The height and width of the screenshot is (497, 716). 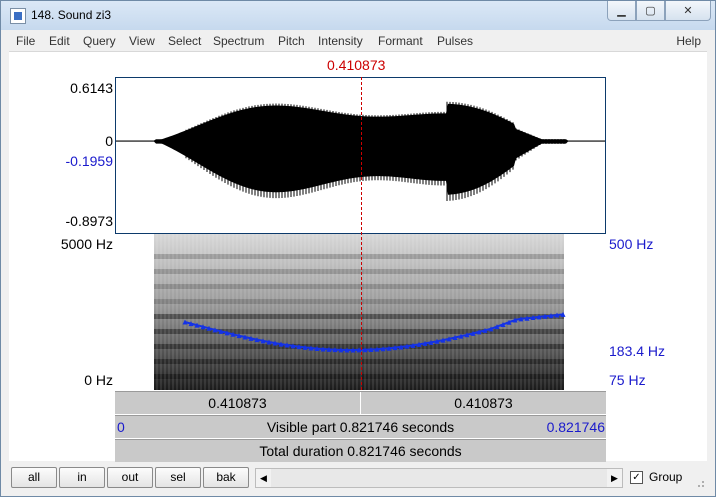 What do you see at coordinates (483, 403) in the screenshot?
I see `right-part-label: 0.410873` at bounding box center [483, 403].